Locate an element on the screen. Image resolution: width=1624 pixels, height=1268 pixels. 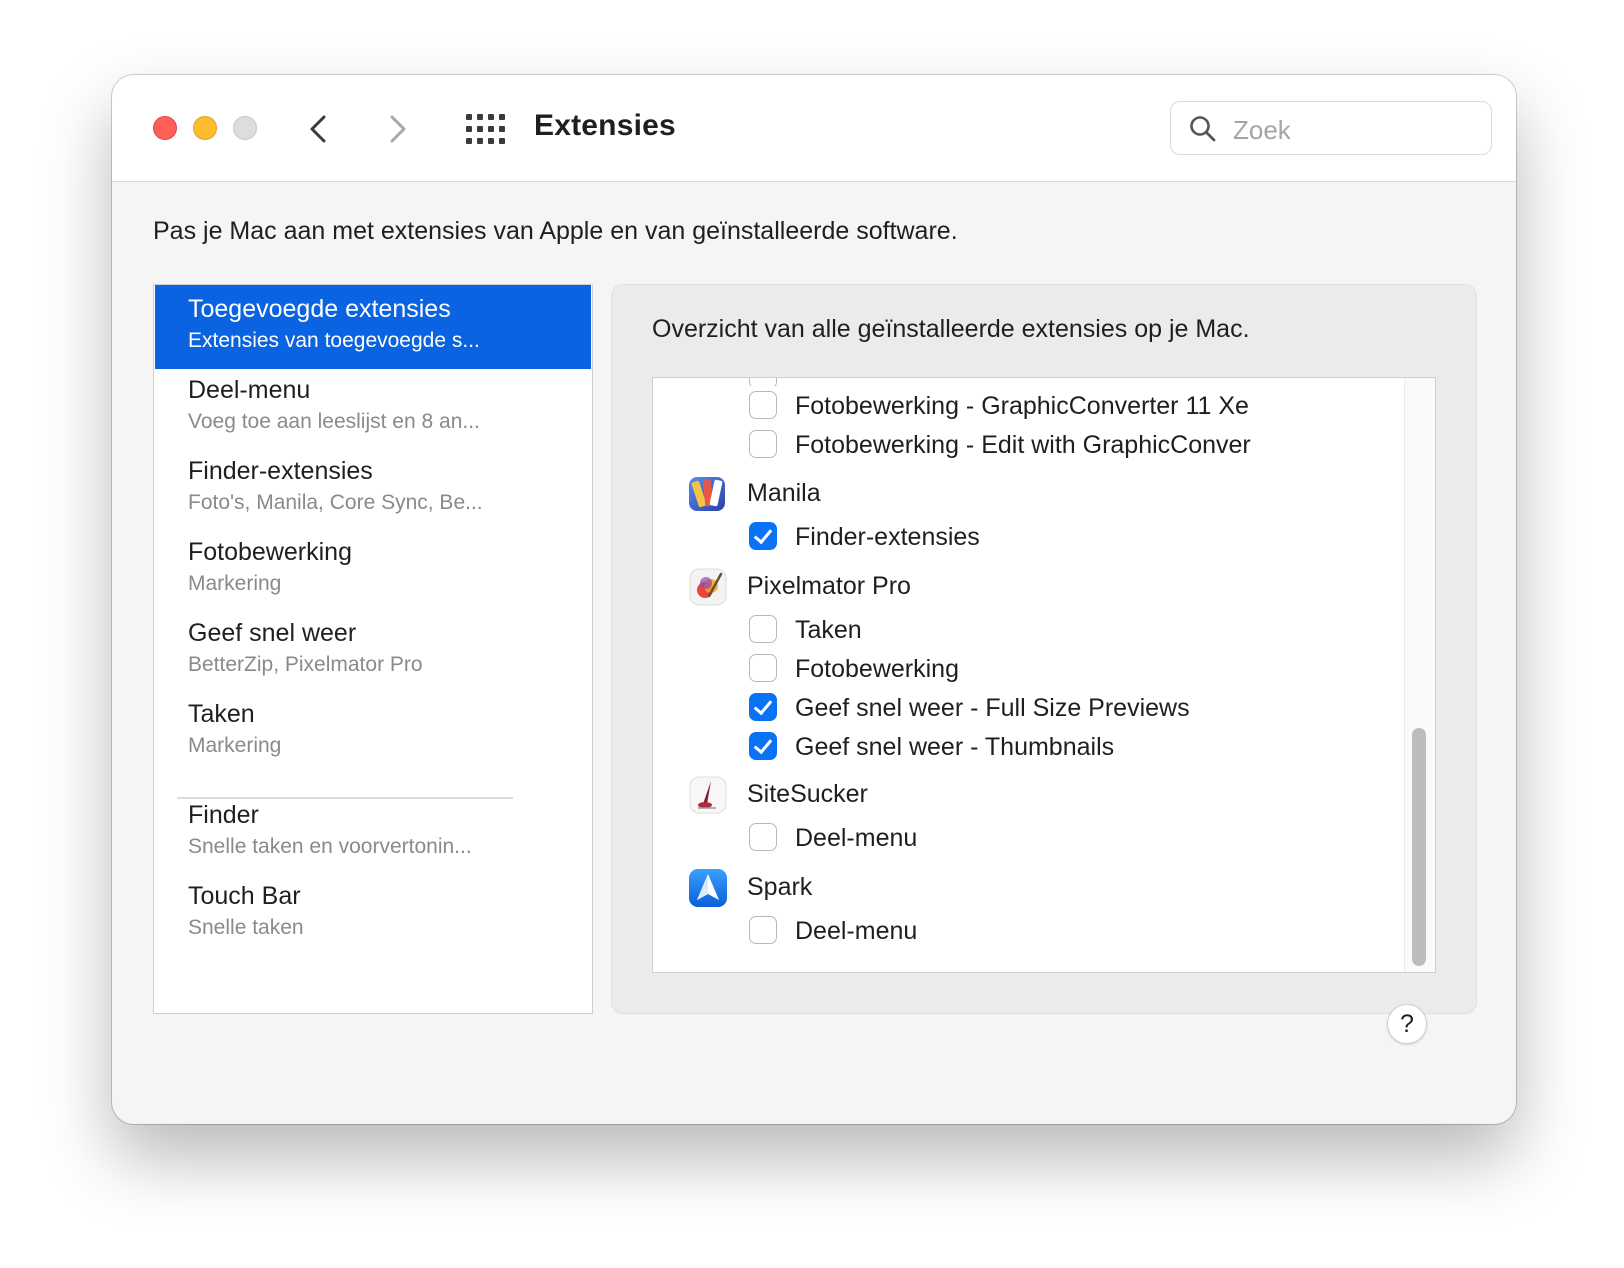
extension-row: Fotobewerking - Edit with GraphicConver is located at coordinates (1023, 445).